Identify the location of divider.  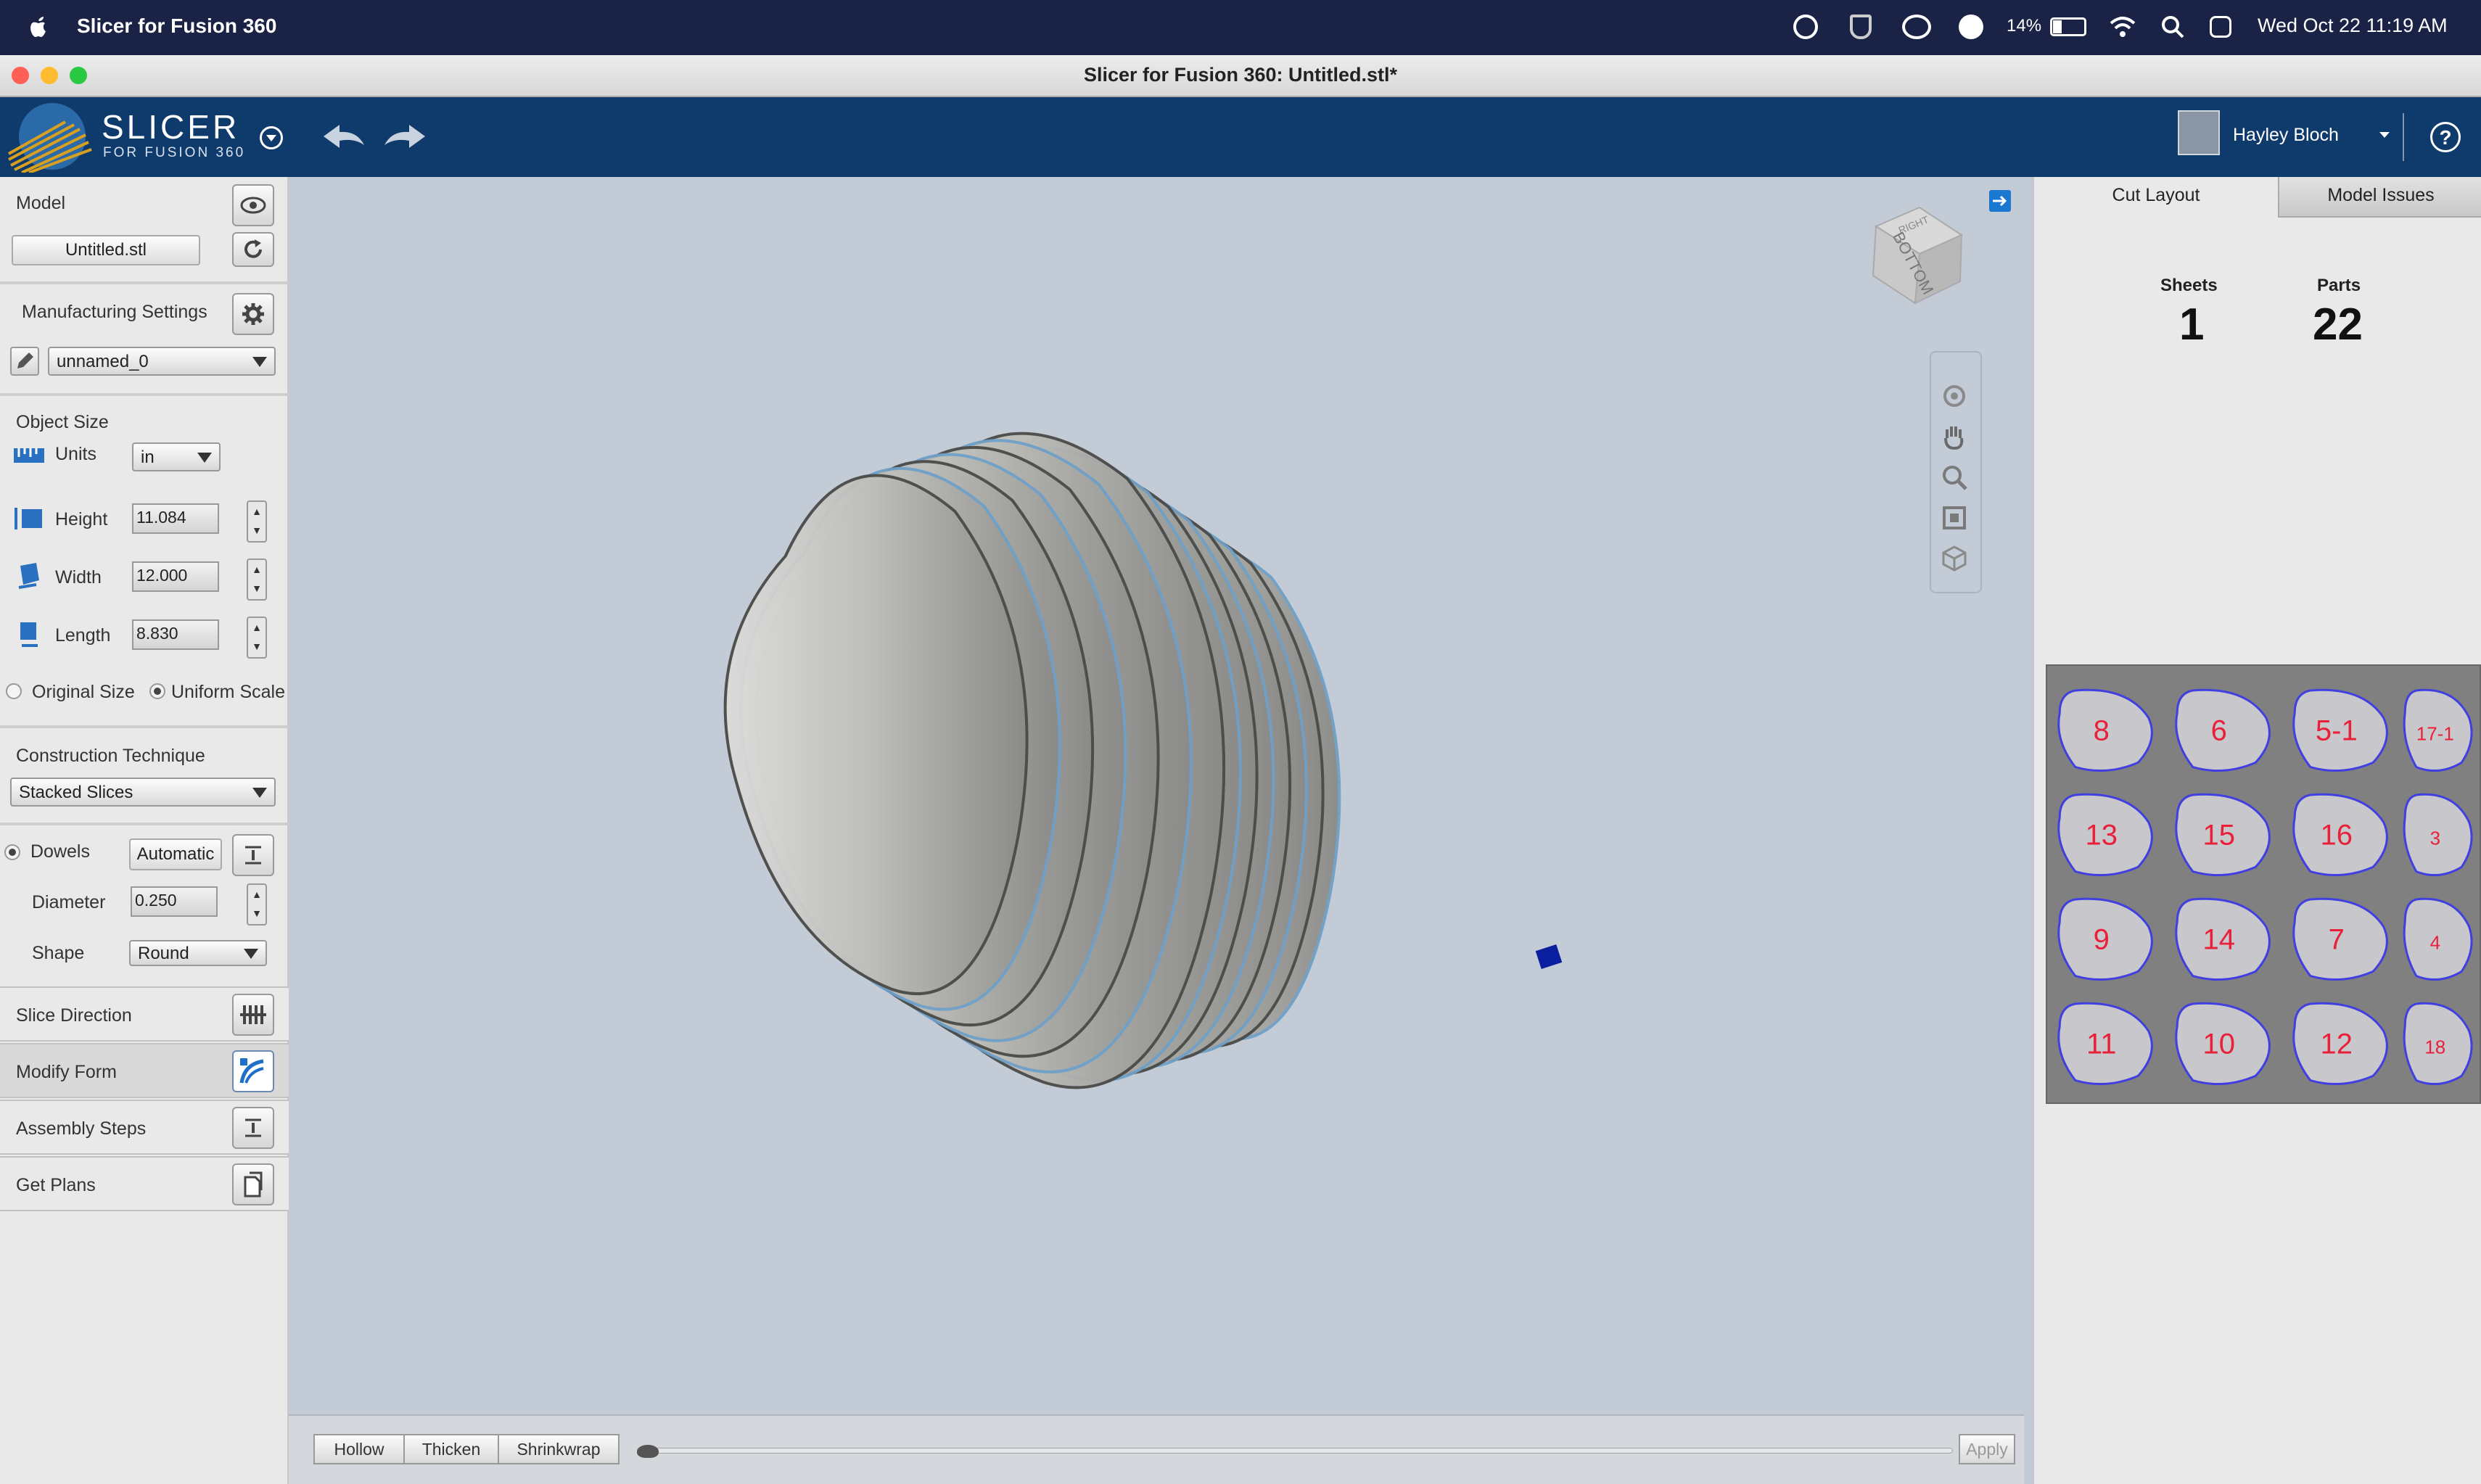
(144, 824).